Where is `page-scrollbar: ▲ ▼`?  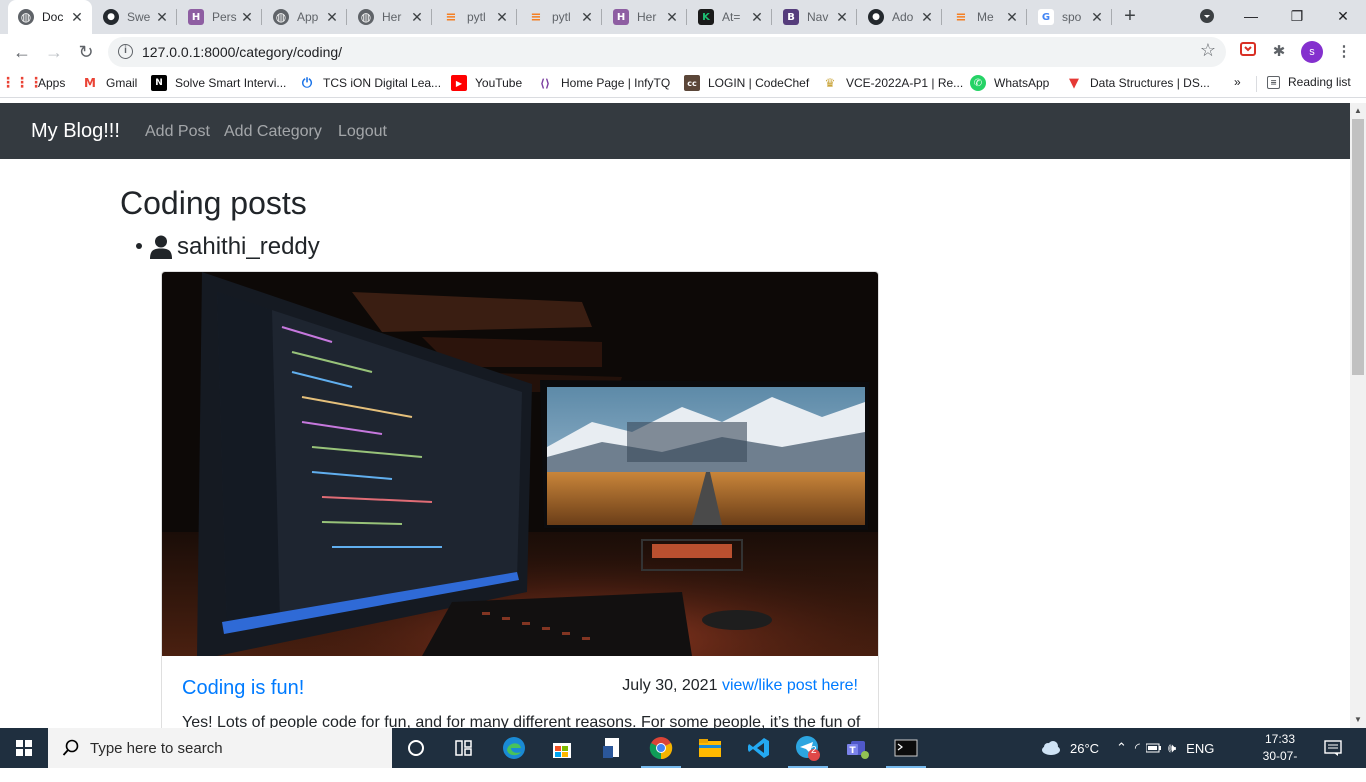
page-scrollbar: ▲ ▼ is located at coordinates (1358, 415).